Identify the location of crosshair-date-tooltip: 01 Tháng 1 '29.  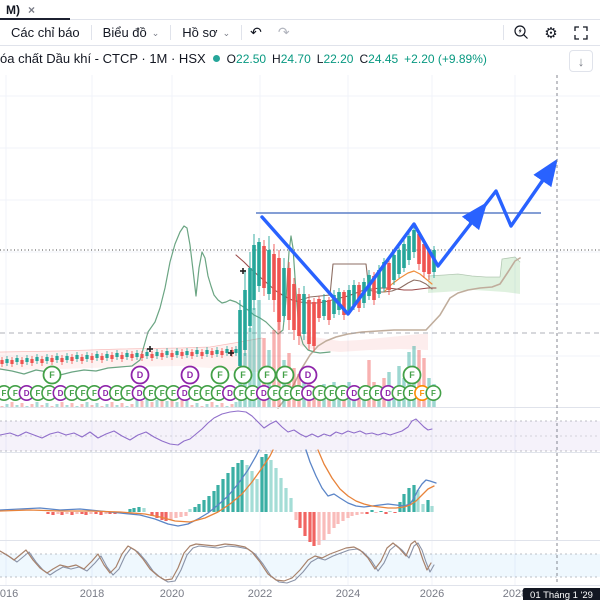
(561, 594).